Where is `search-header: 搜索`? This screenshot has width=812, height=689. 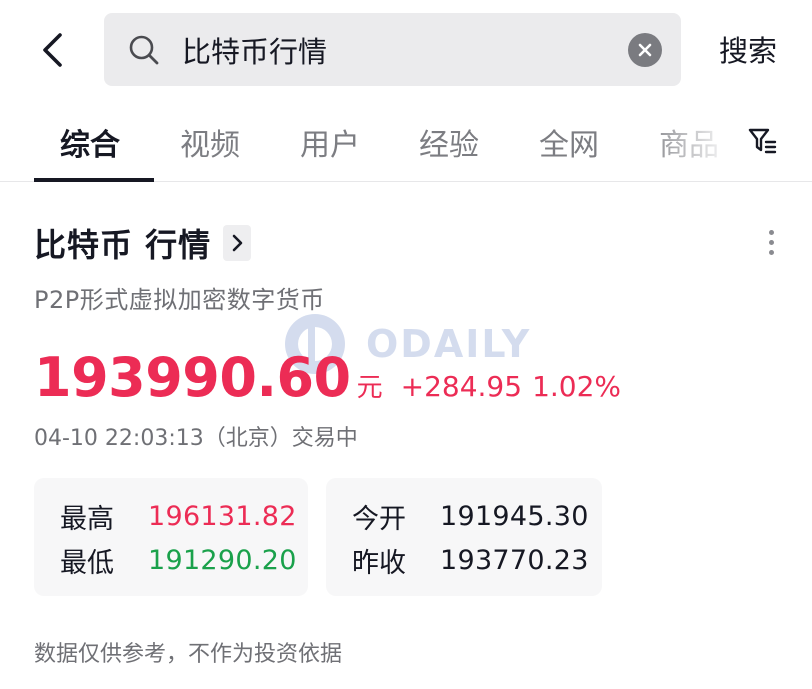
search-header: 搜索 is located at coordinates (406, 50).